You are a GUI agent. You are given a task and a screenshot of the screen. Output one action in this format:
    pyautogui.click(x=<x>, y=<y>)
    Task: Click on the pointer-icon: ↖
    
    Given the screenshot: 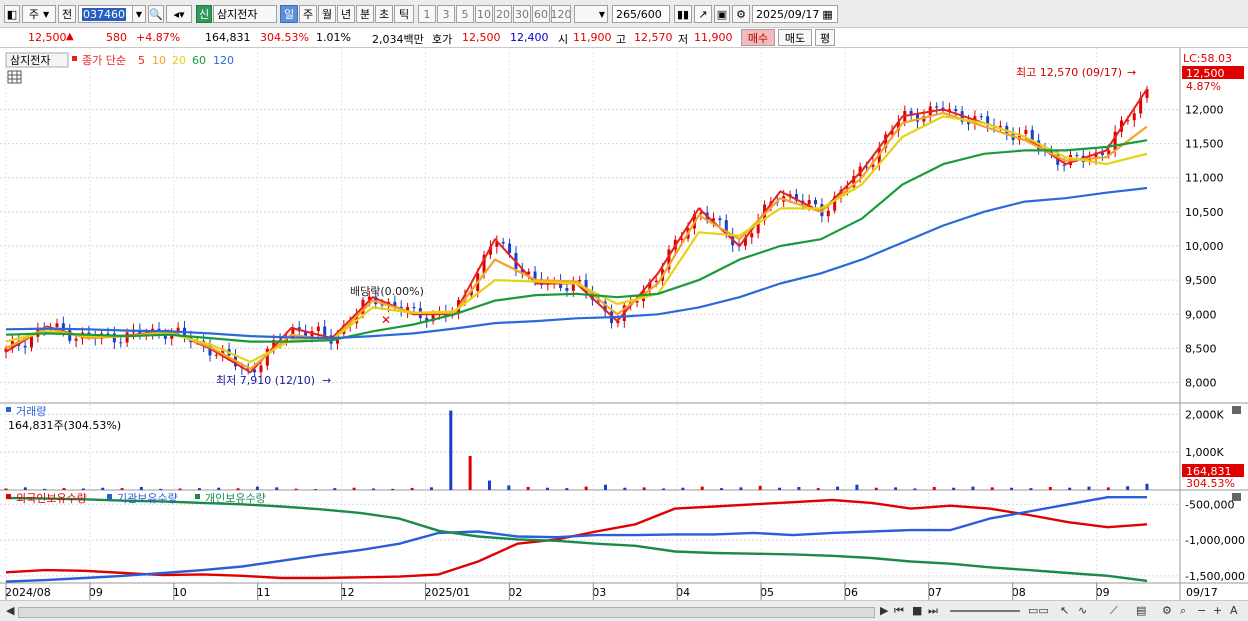 What is the action you would take?
    pyautogui.click(x=1064, y=610)
    